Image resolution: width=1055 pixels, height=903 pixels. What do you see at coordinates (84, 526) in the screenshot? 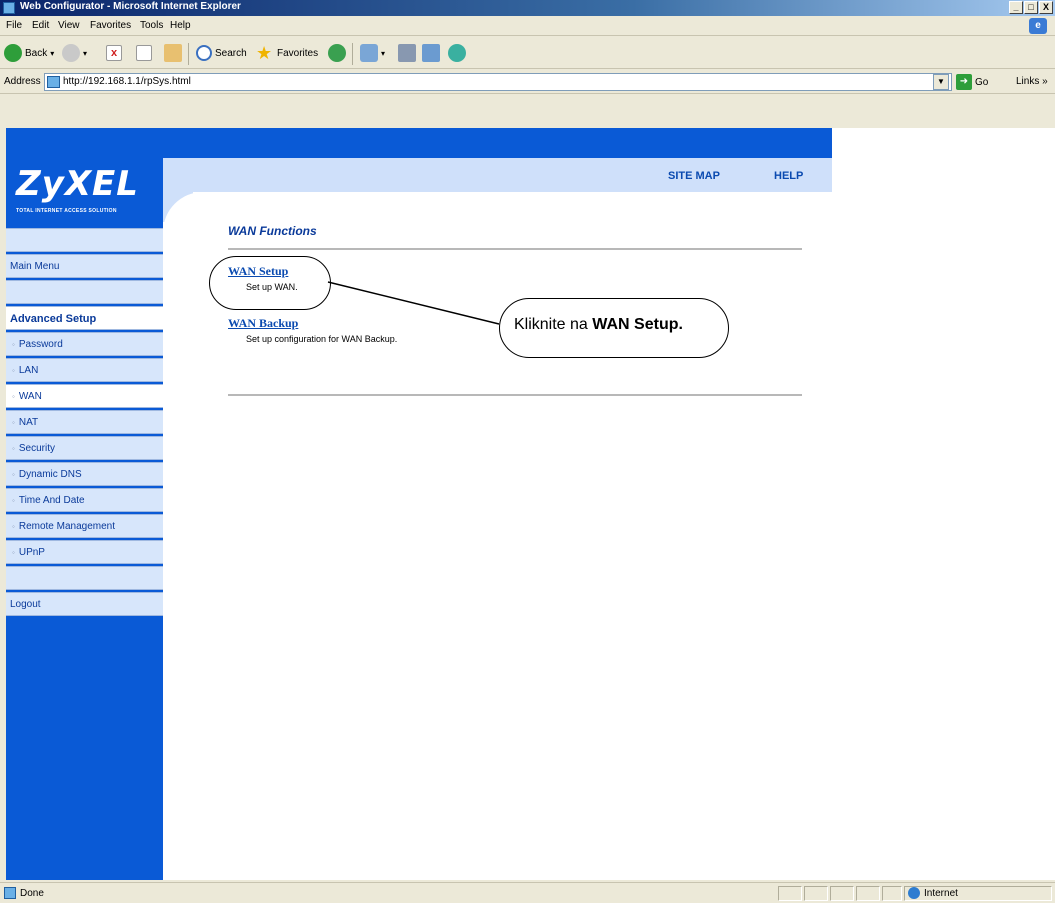
I see `sidebar-item-remote-management: Remote Management` at bounding box center [84, 526].